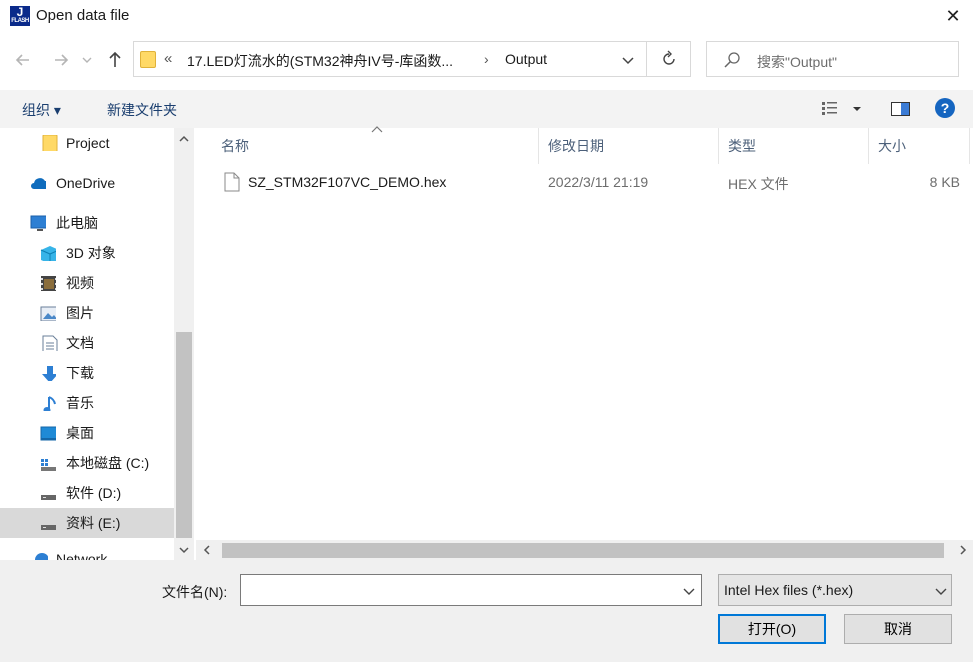 The image size is (973, 662). Describe the element at coordinates (87, 183) in the screenshot. I see `nav-item-onedrive: OneDrive` at that location.